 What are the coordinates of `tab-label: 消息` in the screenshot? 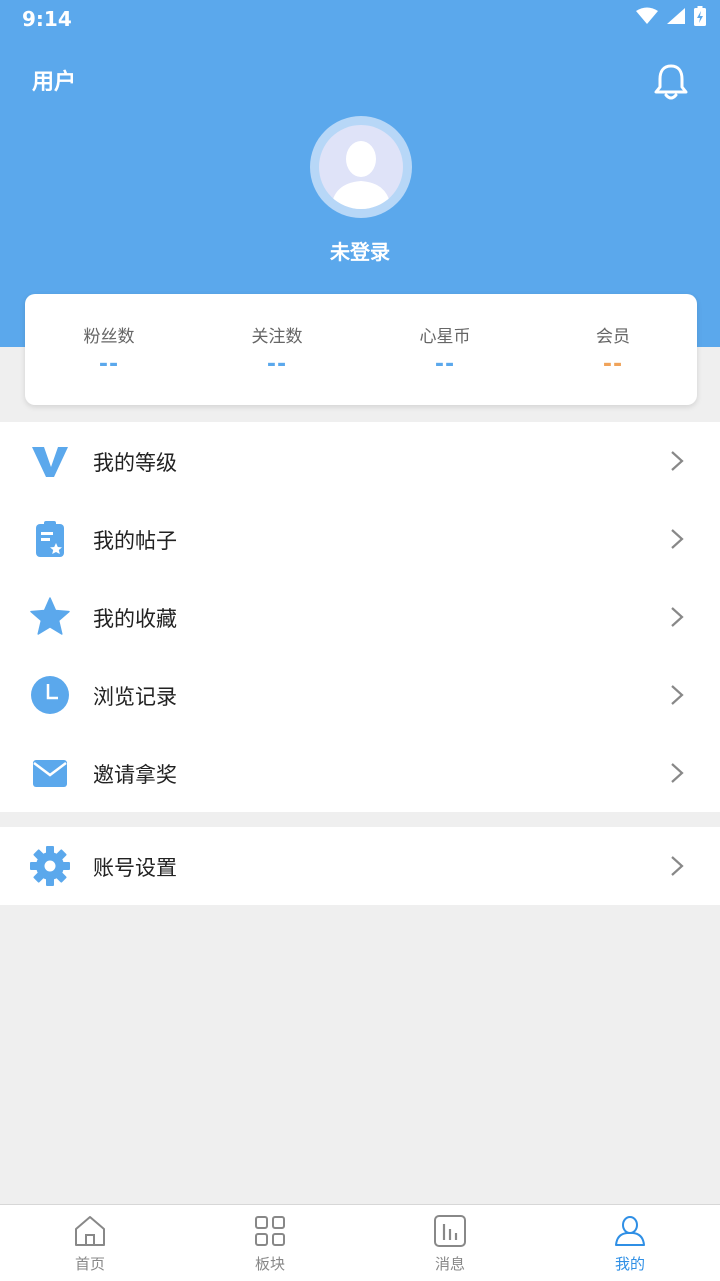 It's located at (449, 1264).